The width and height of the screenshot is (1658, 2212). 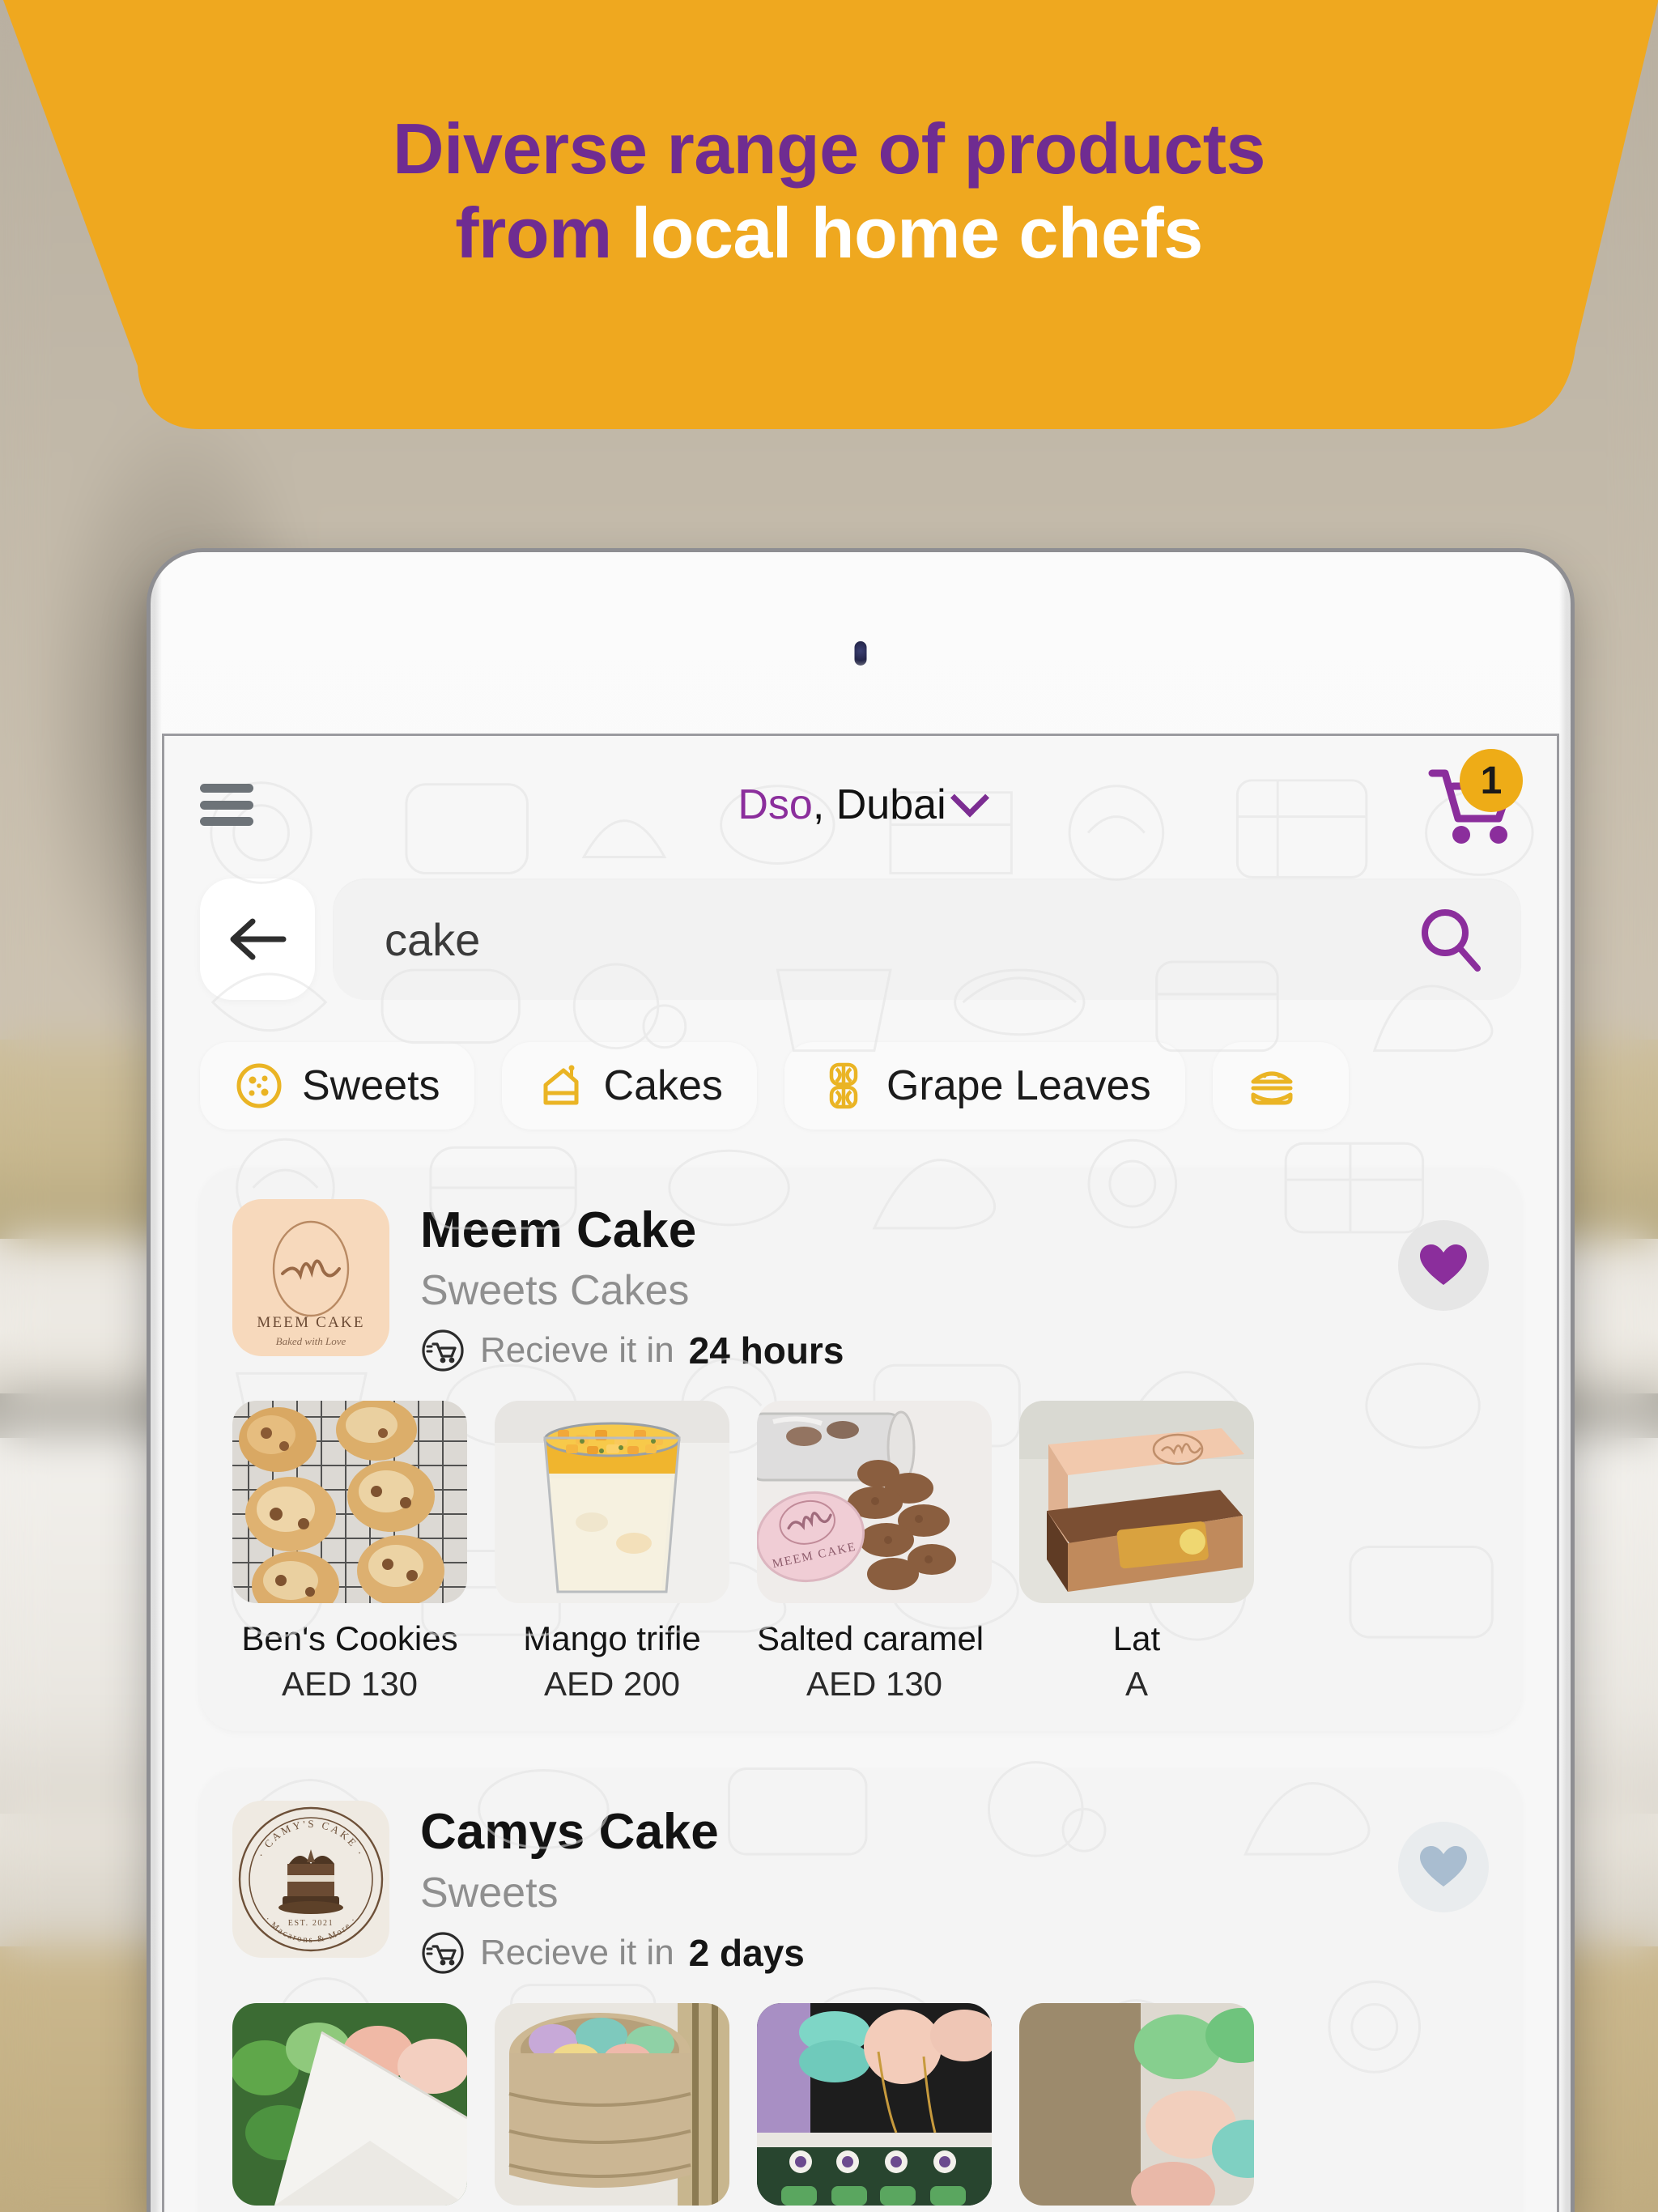 I want to click on meem-cake-logo: MEEM CAKE Baked with Love, so click(x=310, y=1278).